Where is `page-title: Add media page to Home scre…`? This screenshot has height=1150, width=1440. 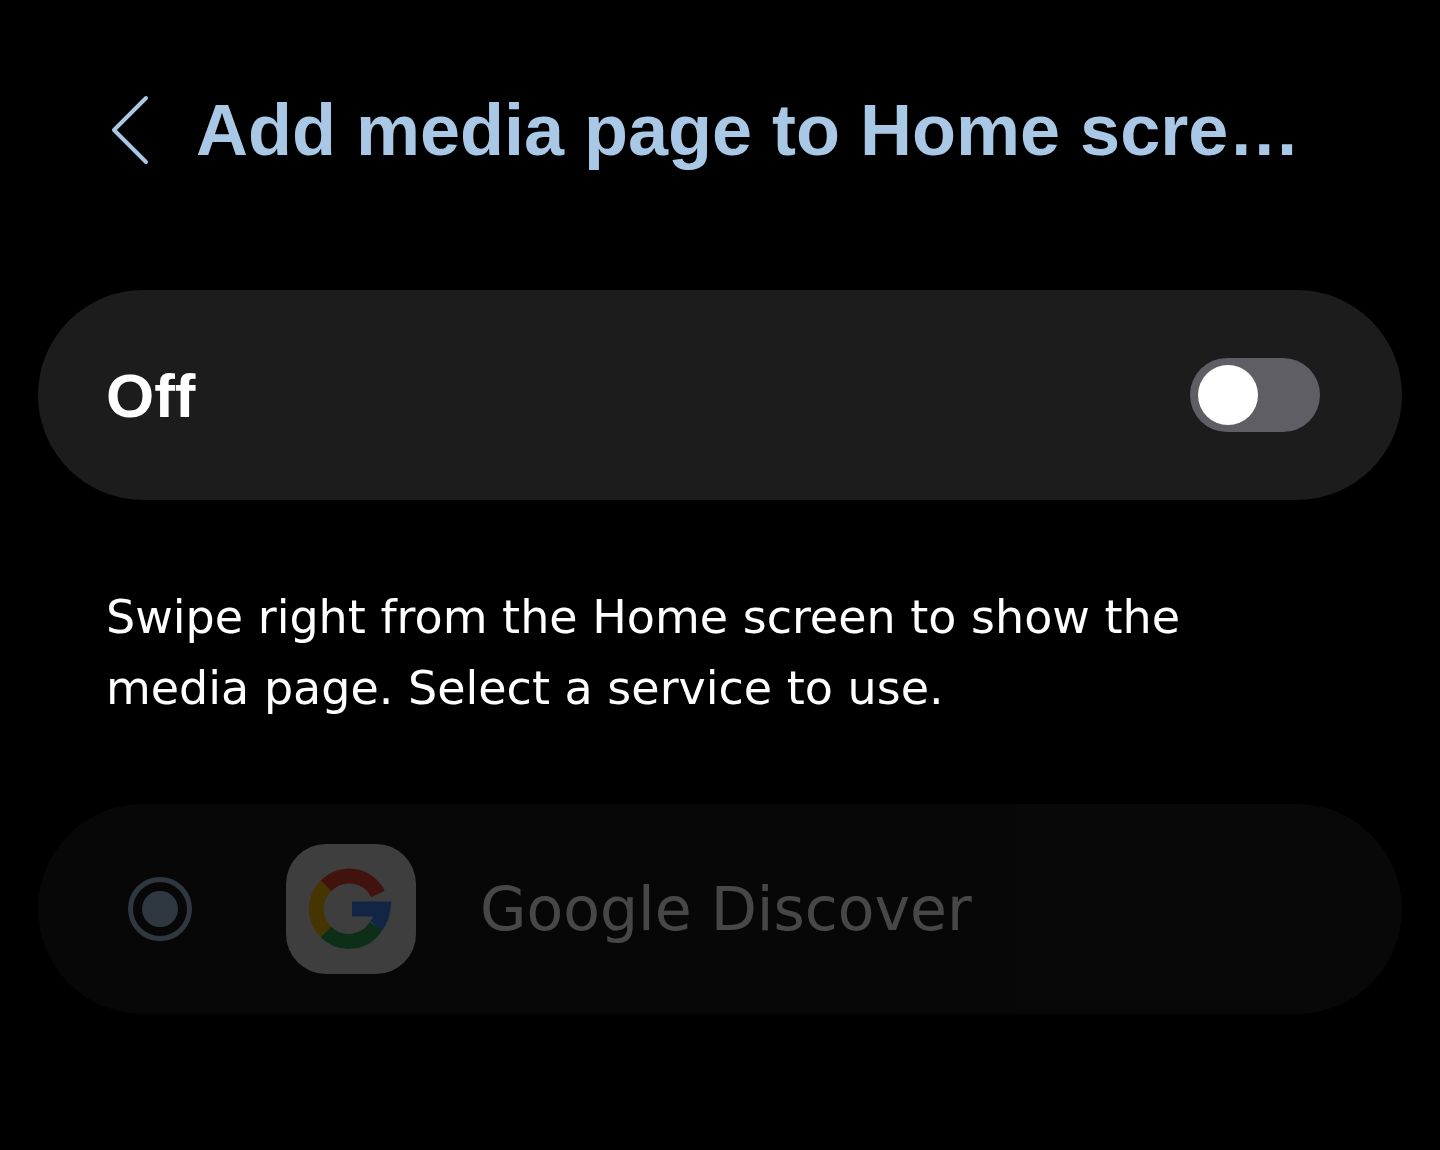
page-title: Add media page to Home scre… is located at coordinates (748, 130).